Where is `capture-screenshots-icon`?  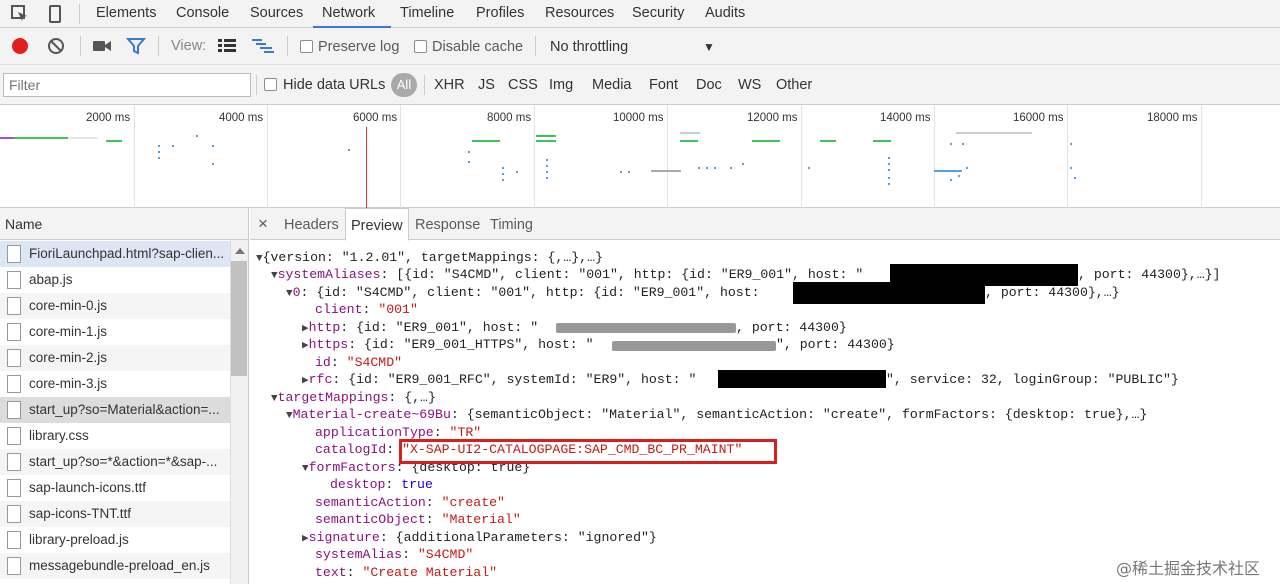
capture-screenshots-icon is located at coordinates (102, 46).